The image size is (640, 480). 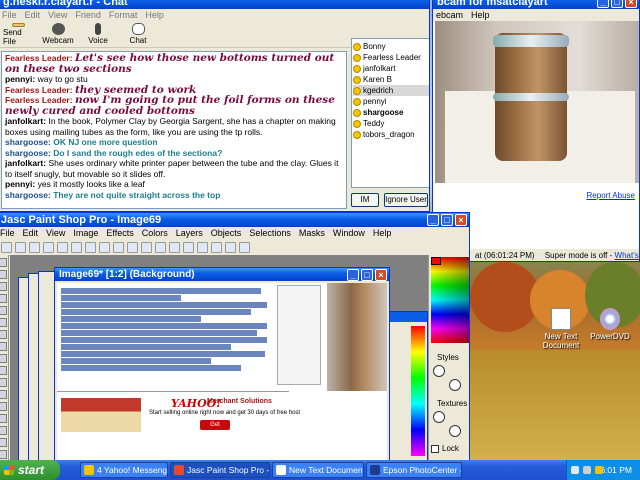 What do you see at coordinates (391, 46) in the screenshot?
I see `user-list-item: Bonny` at bounding box center [391, 46].